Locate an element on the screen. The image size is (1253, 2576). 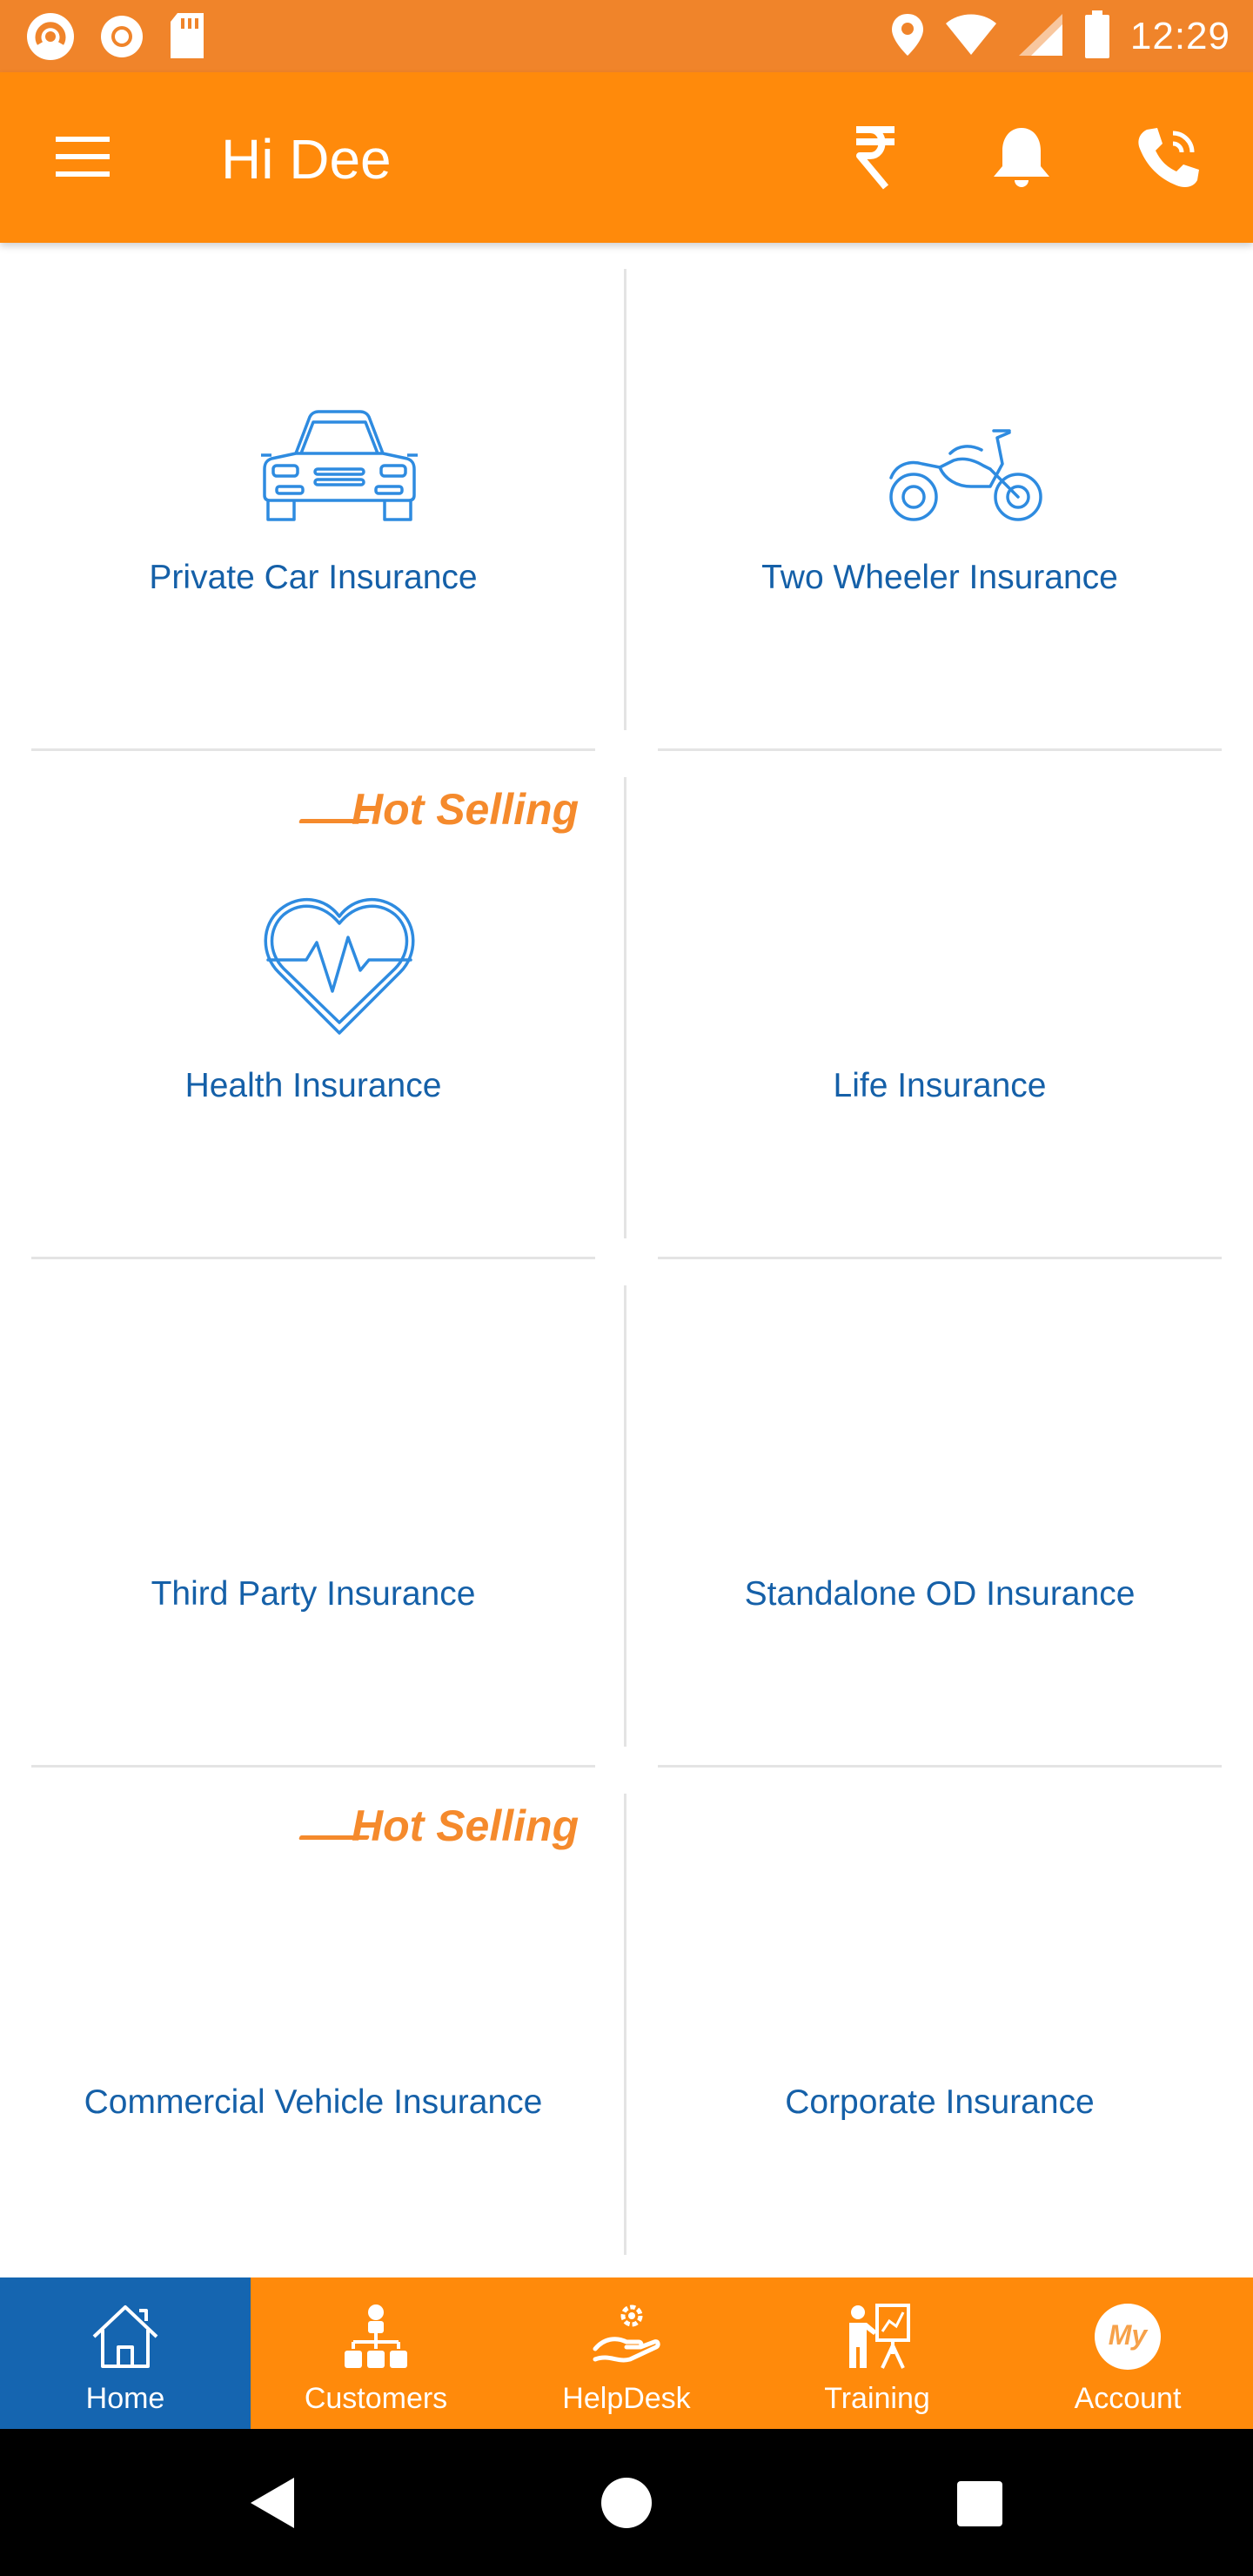
tile-two-wheeler-insurance: Two Wheeler Insurance is located at coordinates (940, 498).